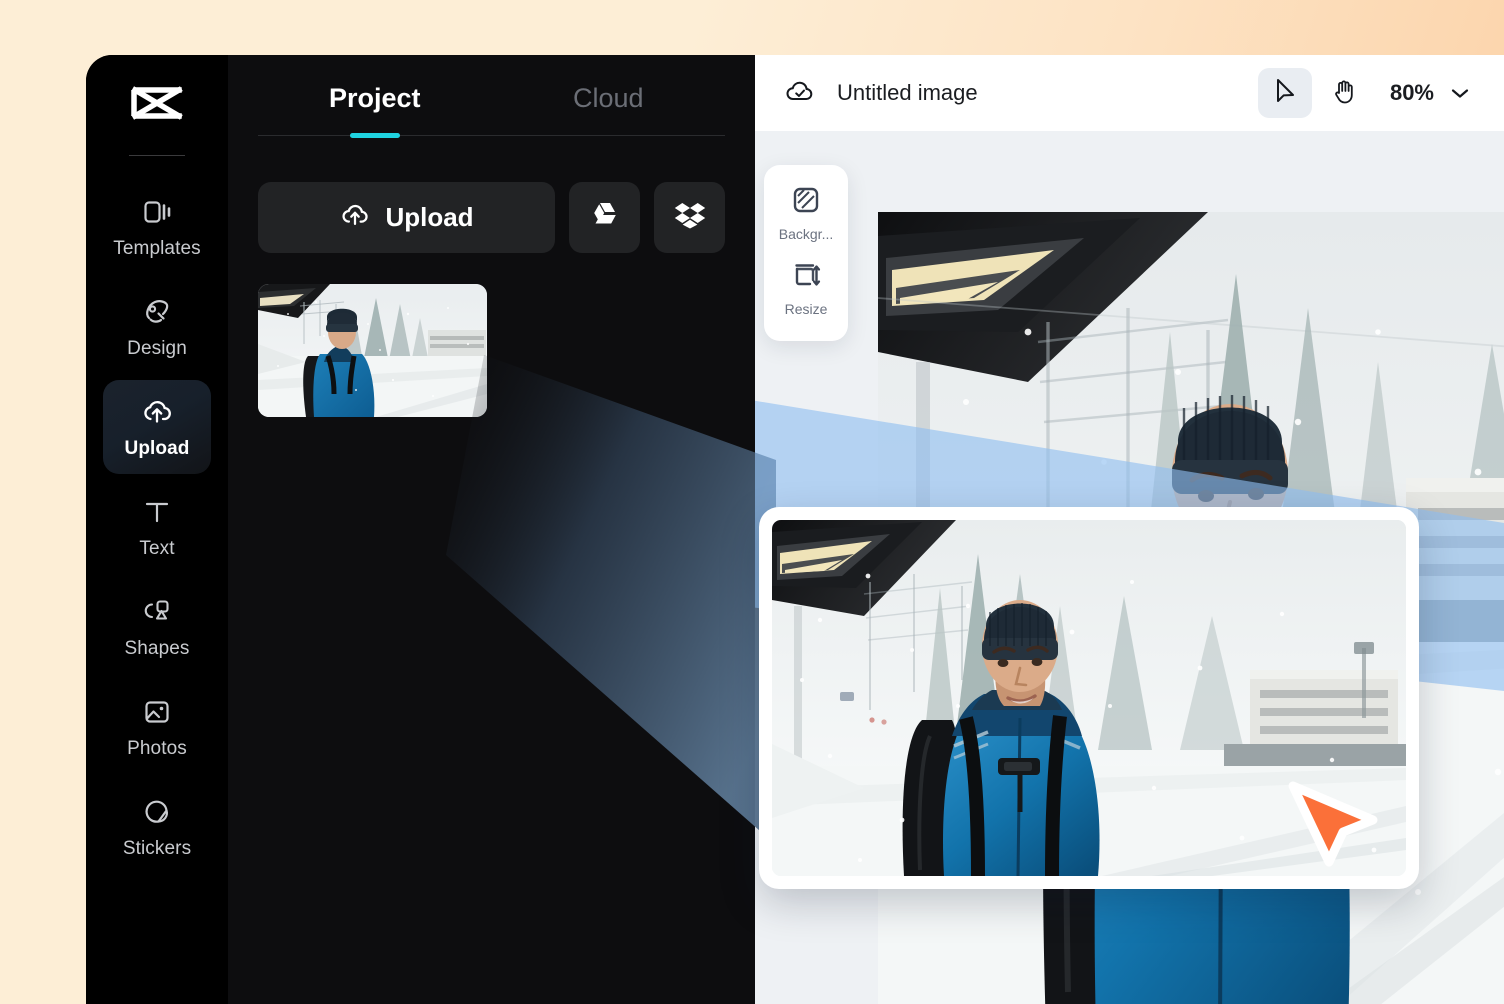 This screenshot has height=1004, width=1504. I want to click on photos-icon, so click(157, 712).